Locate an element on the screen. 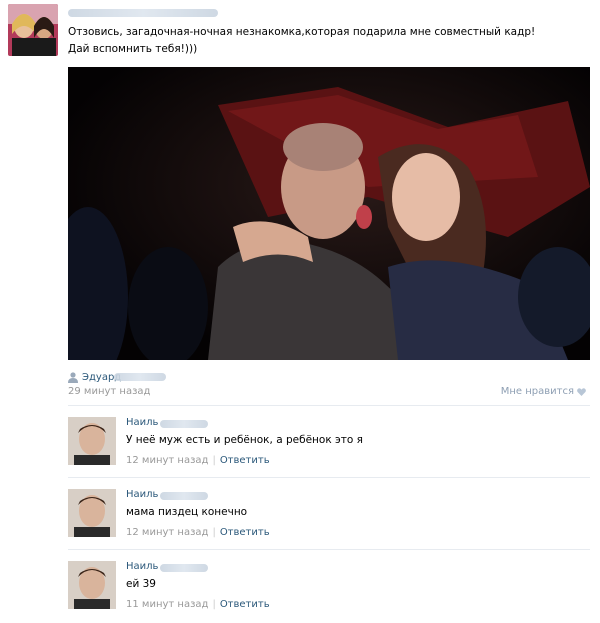 This screenshot has height=623, width=600. comment-meta: 11 минут назад | Ответить is located at coordinates (198, 604).